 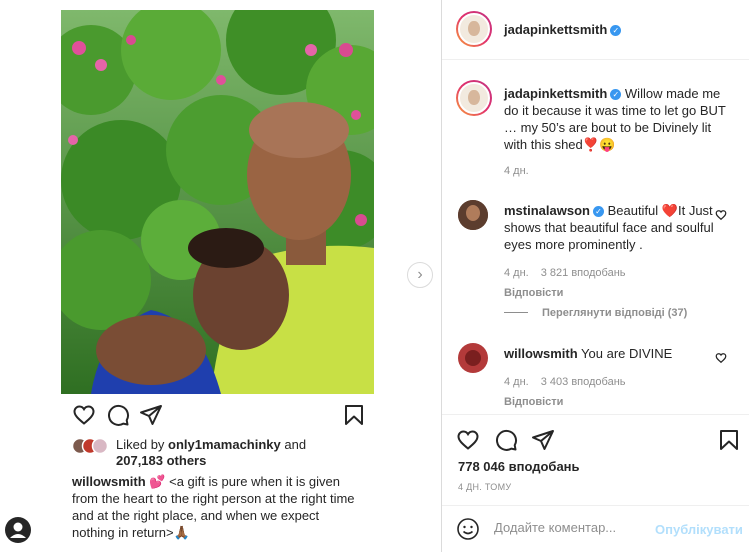 I want to click on publish-button: Опублікувати, so click(x=699, y=529).